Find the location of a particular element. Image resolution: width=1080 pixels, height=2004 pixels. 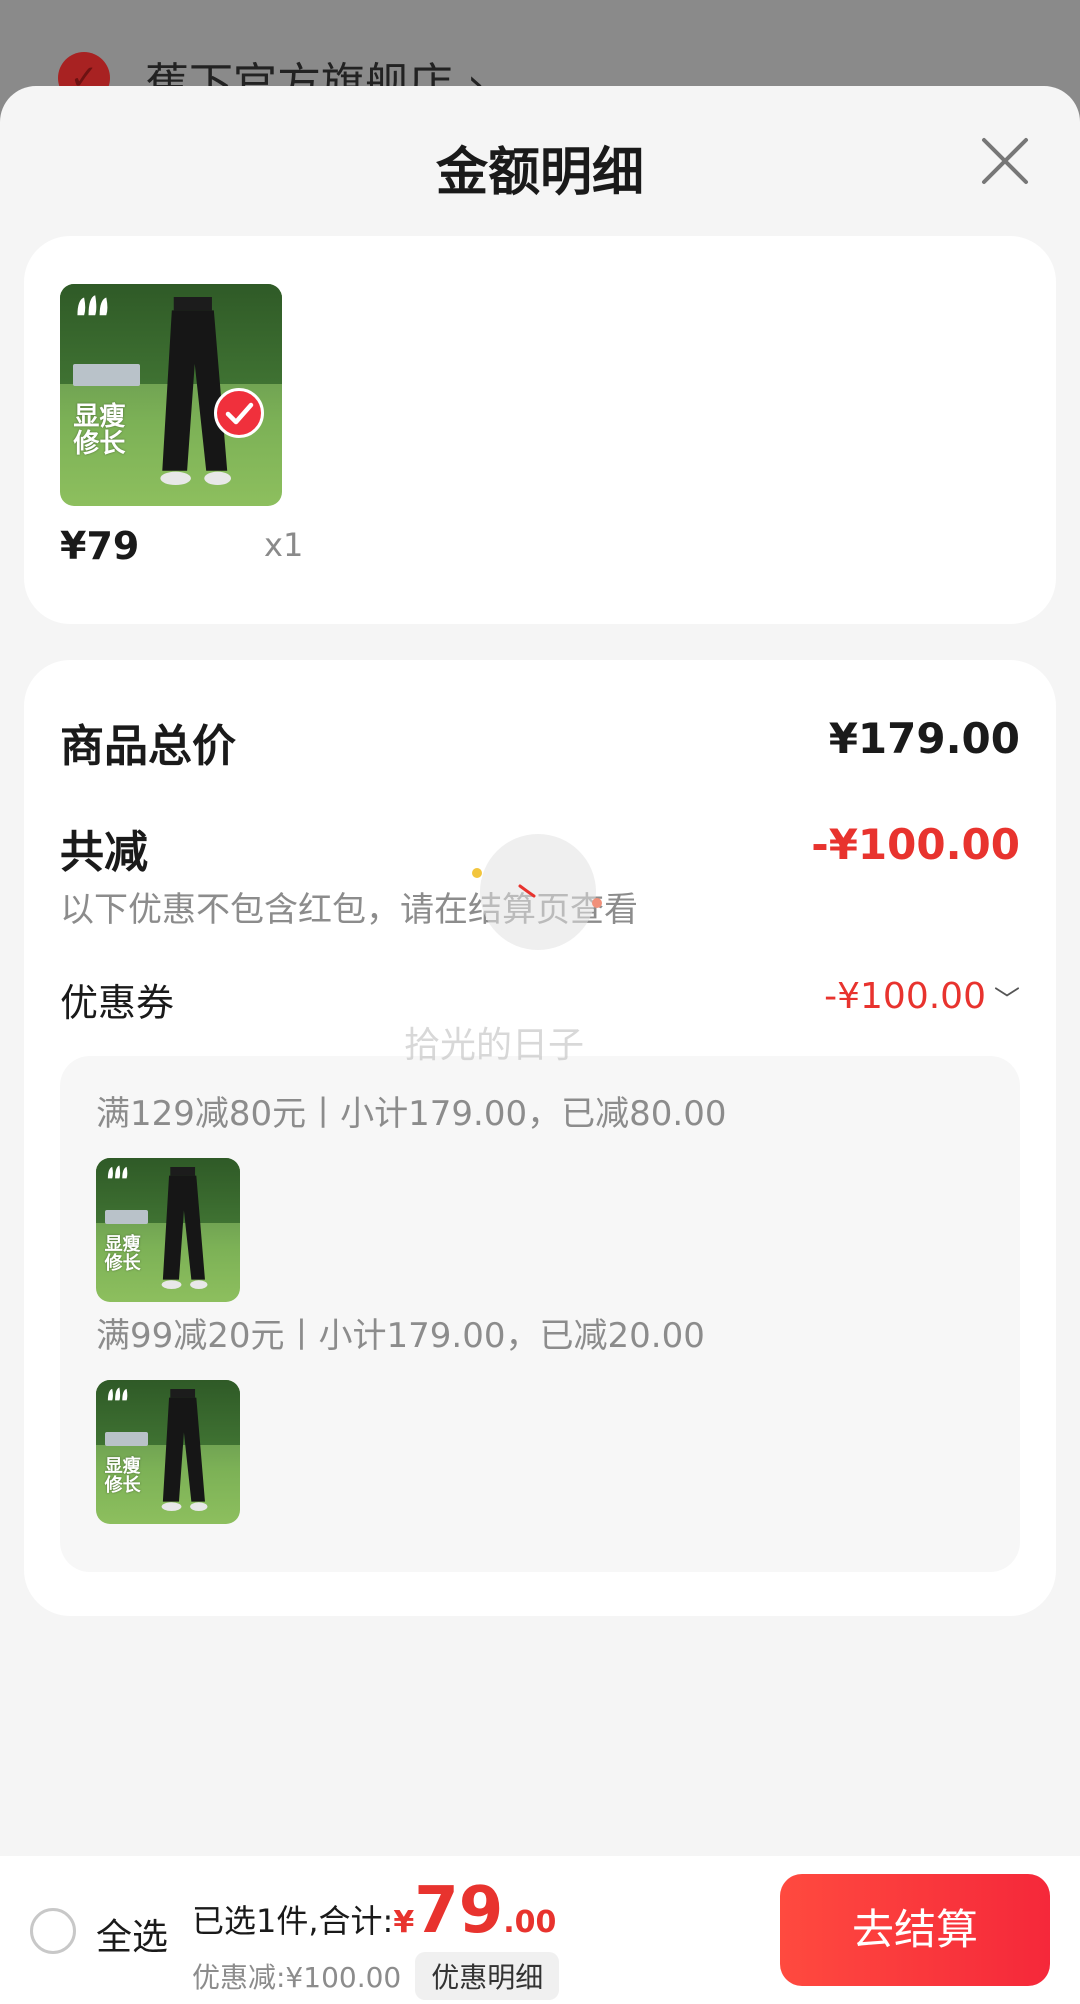

order-total: 已选1件,合计:¥79.00 is located at coordinates (374, 1911).